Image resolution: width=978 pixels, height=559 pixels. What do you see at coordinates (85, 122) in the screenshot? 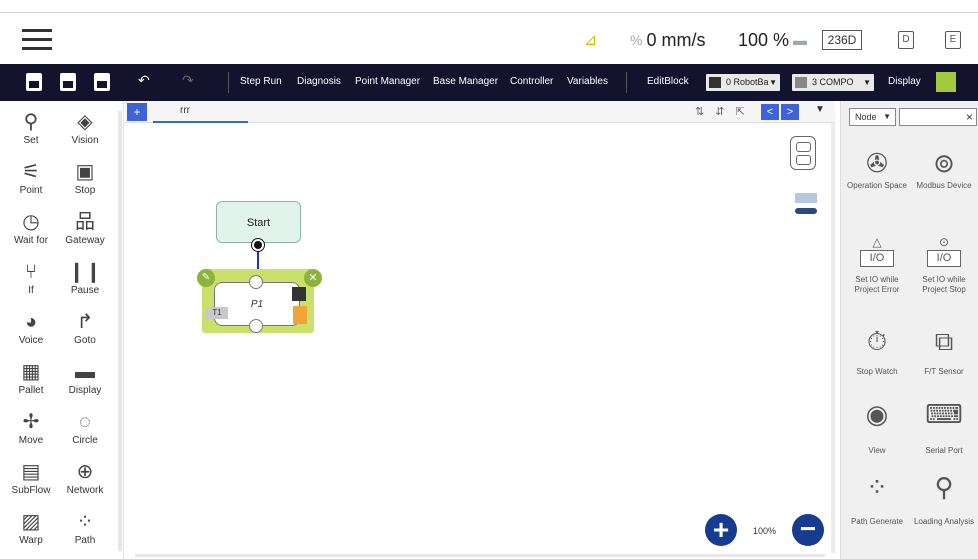
I see `vision-icon: ◈` at bounding box center [85, 122].